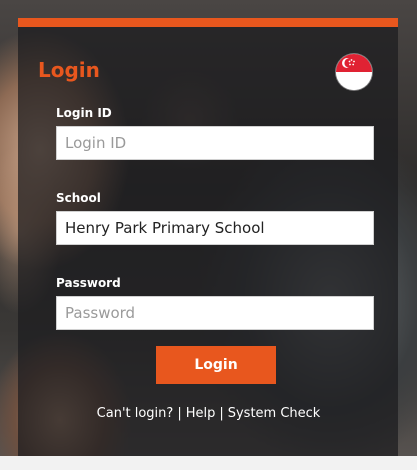 The width and height of the screenshot is (417, 470). I want to click on flag-graphic, so click(354, 72).